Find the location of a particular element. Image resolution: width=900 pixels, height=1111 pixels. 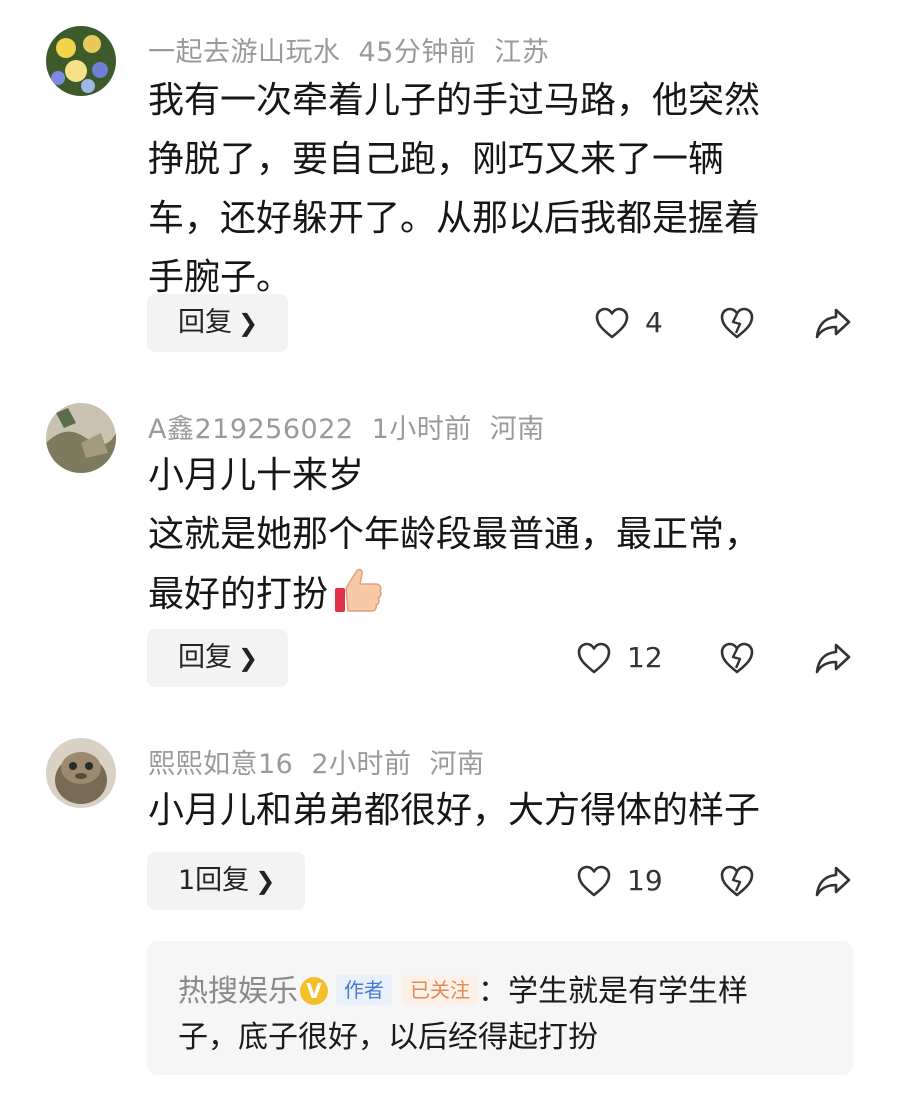

verified-badge-icon: V is located at coordinates (314, 991).